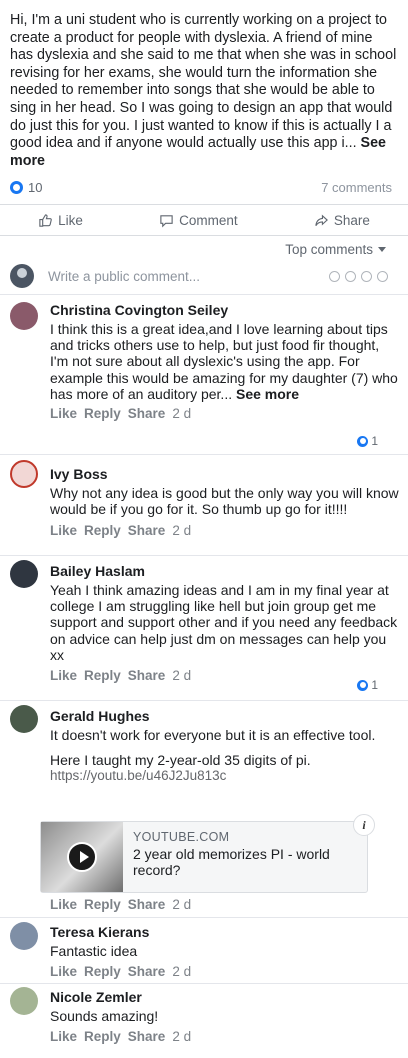 Image resolution: width=408 pixels, height=1058 pixels. What do you see at coordinates (70, 220) in the screenshot?
I see `like-label: Like` at bounding box center [70, 220].